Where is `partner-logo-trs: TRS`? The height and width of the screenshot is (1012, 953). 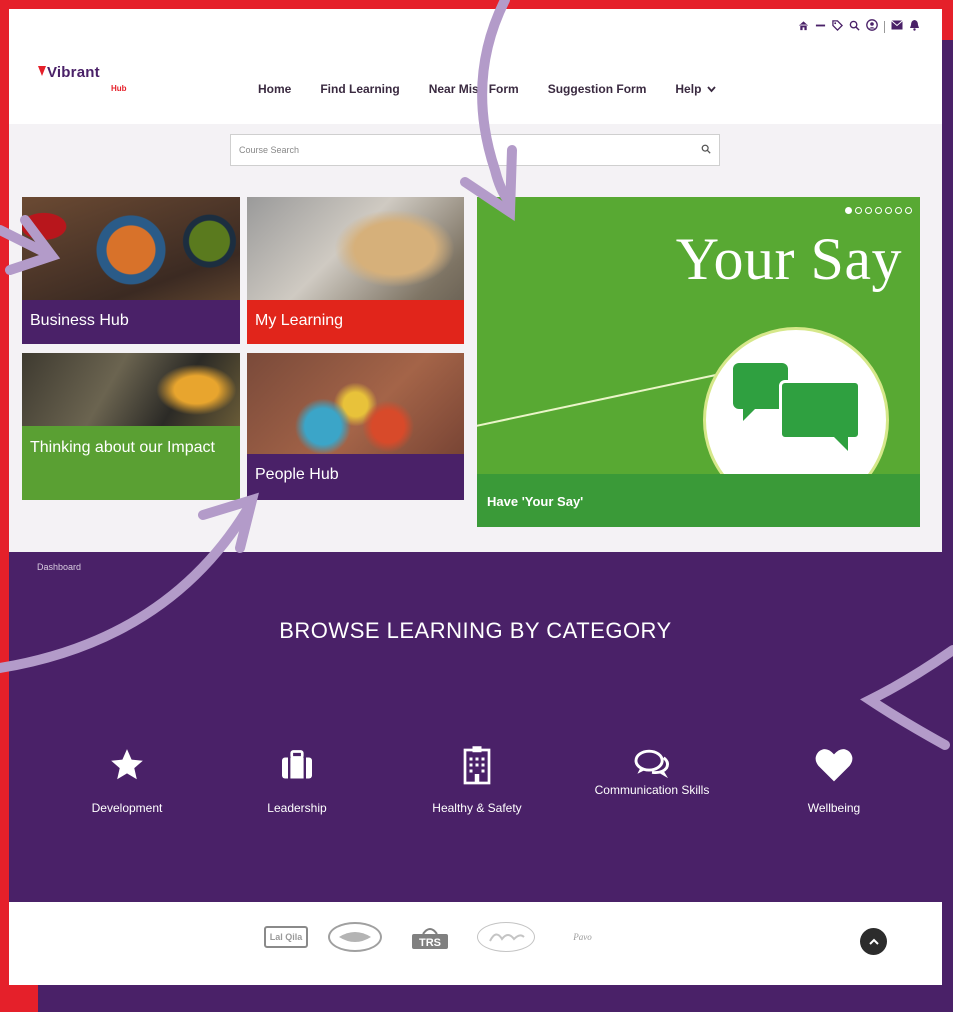 partner-logo-trs: TRS is located at coordinates (429, 937).